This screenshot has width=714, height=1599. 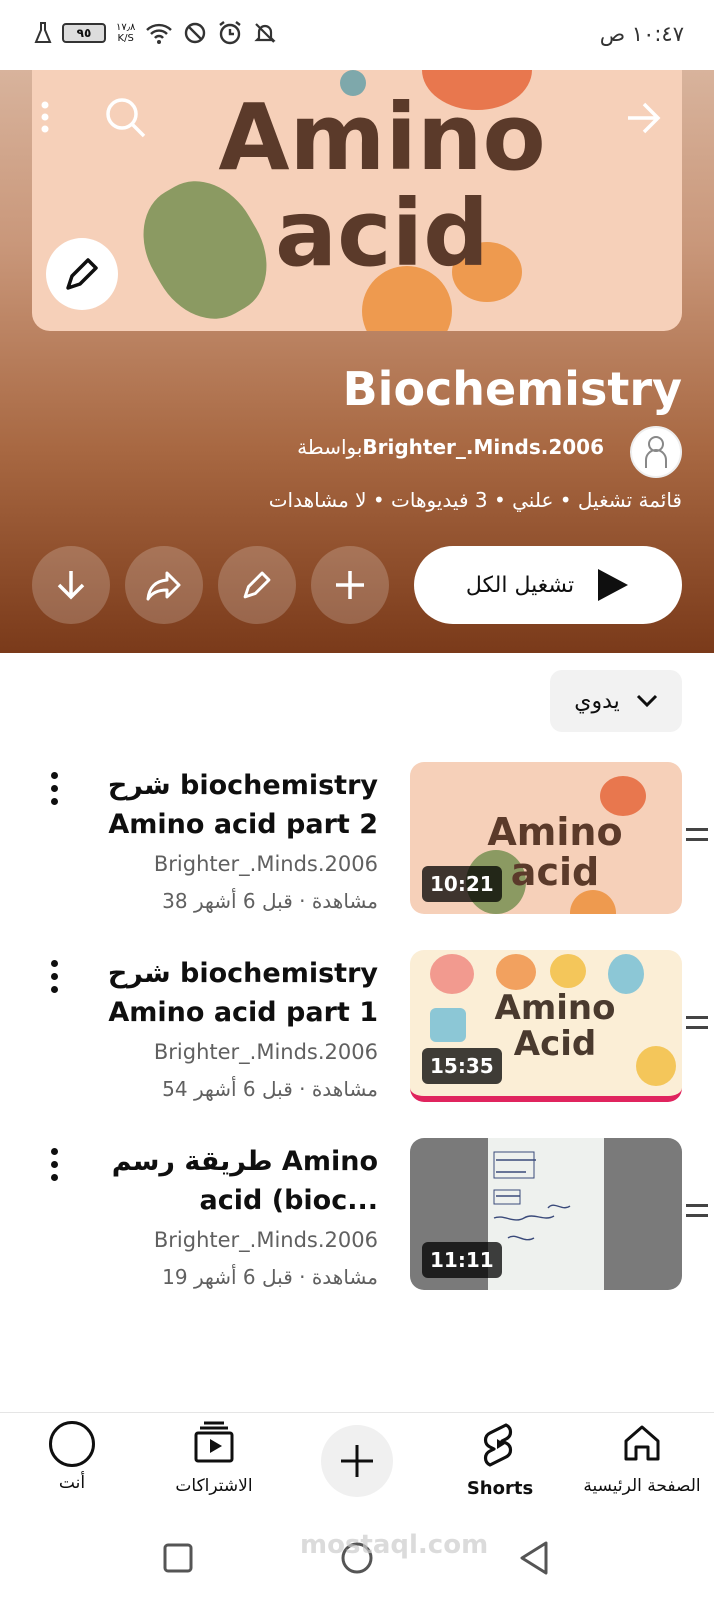 I want to click on nav-you-label: أنت, so click(x=72, y=1483).